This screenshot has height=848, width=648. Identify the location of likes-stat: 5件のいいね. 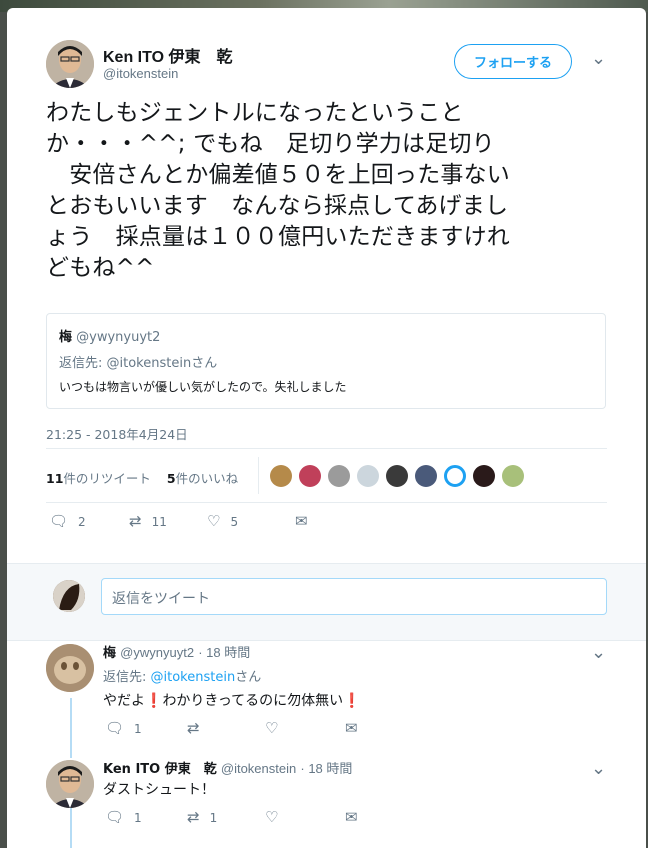
(202, 478).